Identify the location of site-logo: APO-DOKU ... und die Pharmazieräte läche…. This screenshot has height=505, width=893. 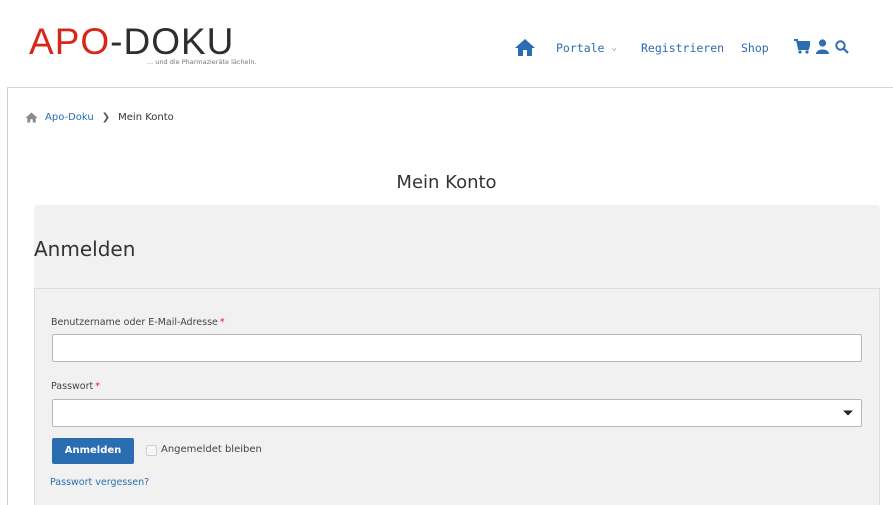
(149, 50).